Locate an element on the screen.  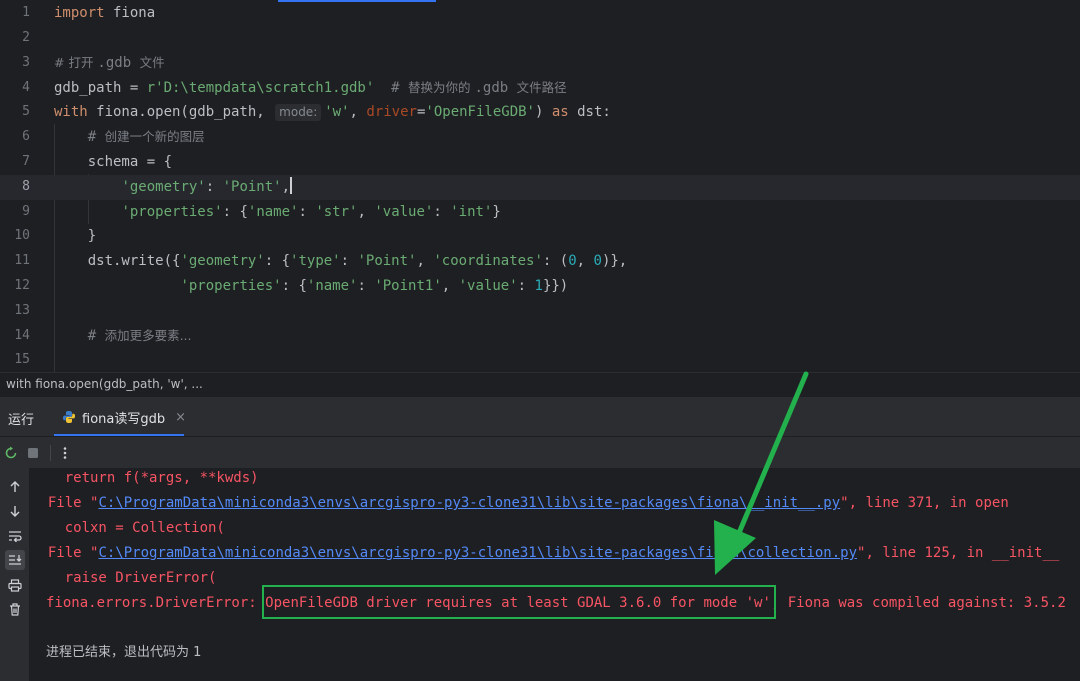
more-icon is located at coordinates (65, 453).